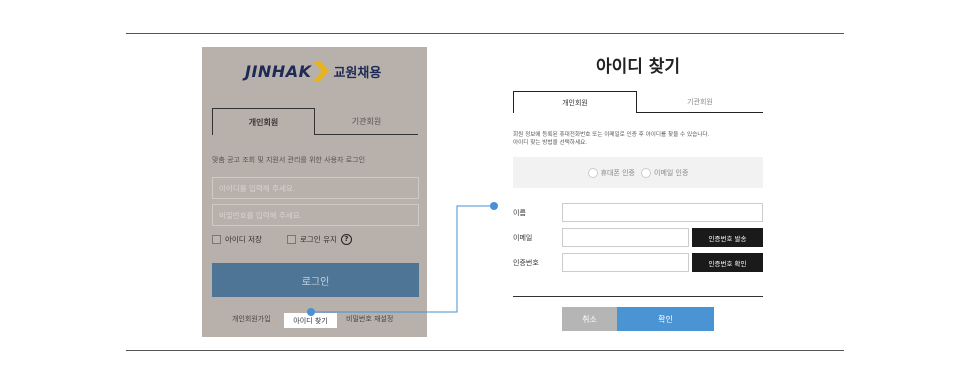 The image size is (960, 384). I want to click on cancel-button: 취소, so click(589, 319).